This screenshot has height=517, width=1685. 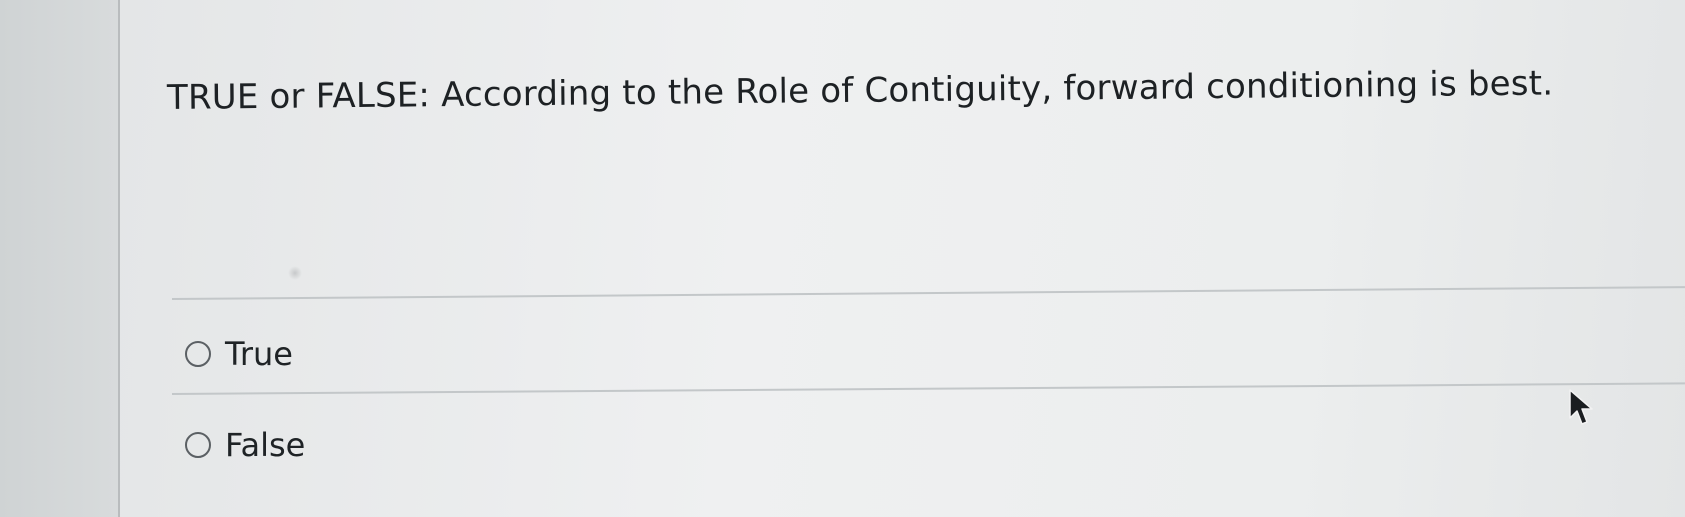 I want to click on option-true: True, so click(x=239, y=354).